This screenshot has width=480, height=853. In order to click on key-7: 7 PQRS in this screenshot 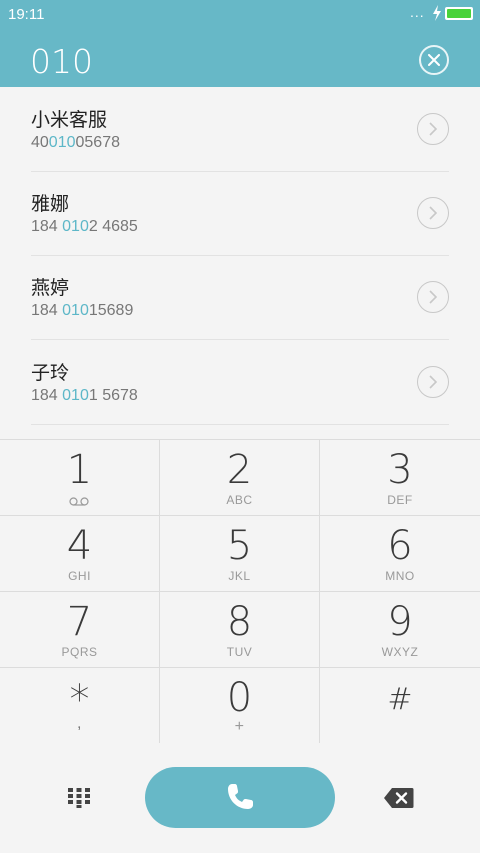, I will do `click(80, 630)`.